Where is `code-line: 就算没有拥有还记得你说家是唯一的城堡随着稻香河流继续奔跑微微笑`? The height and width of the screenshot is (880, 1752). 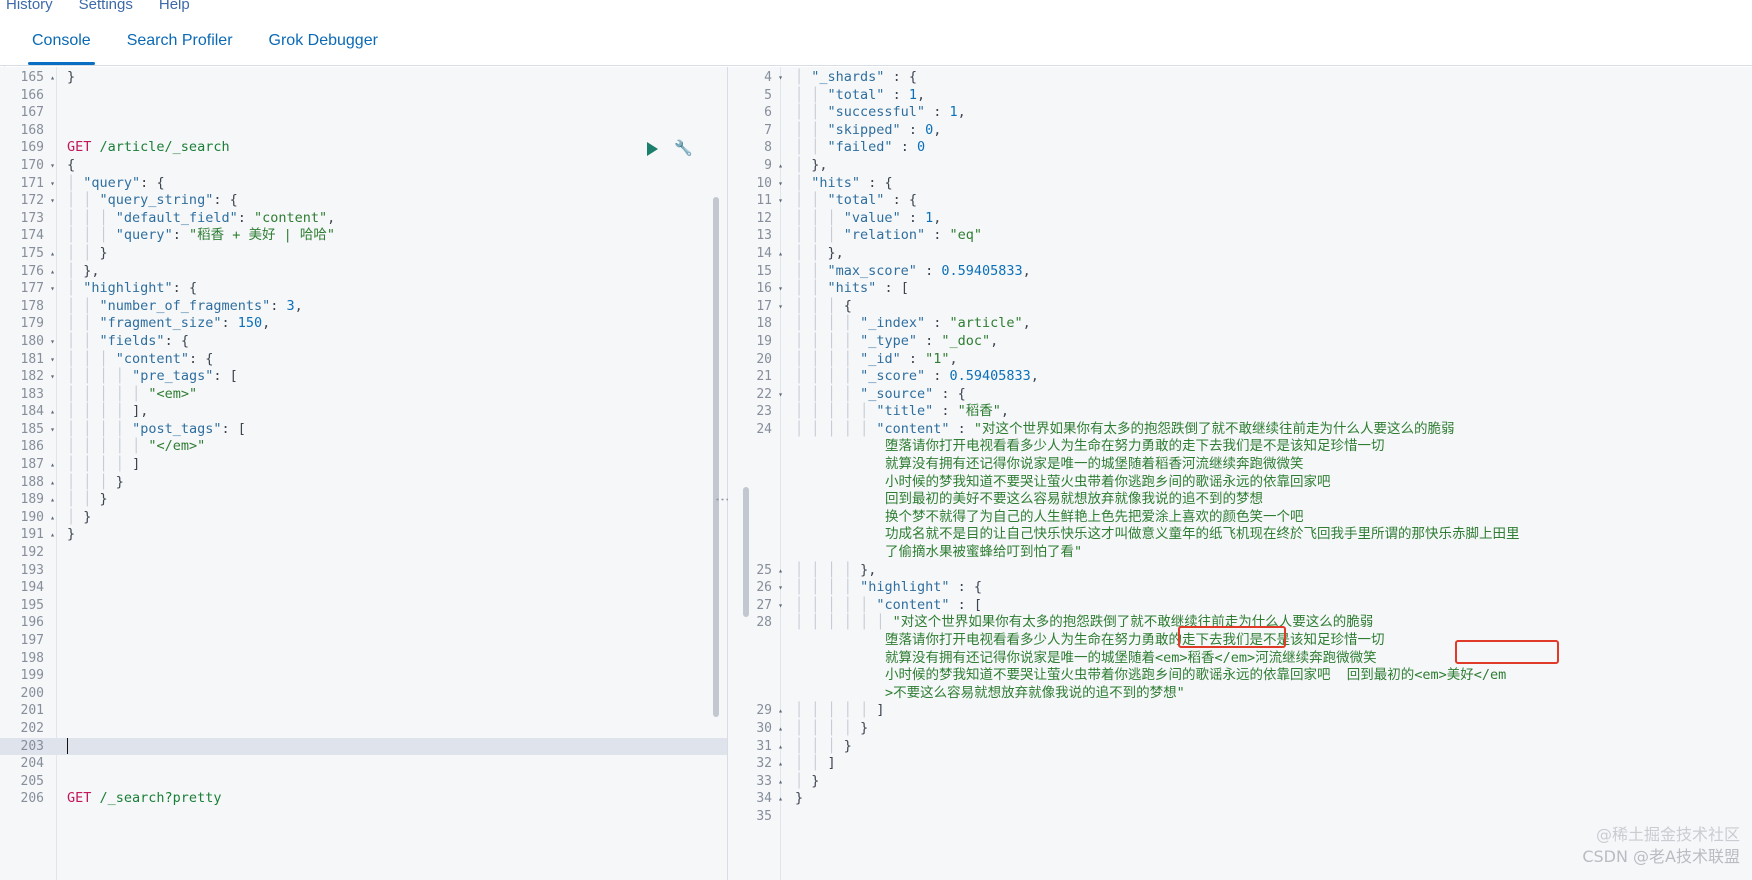
code-line: 就算没有拥有还记得你说家是唯一的城堡随着稻香河流继续奔跑微微笑 is located at coordinates (1240, 465).